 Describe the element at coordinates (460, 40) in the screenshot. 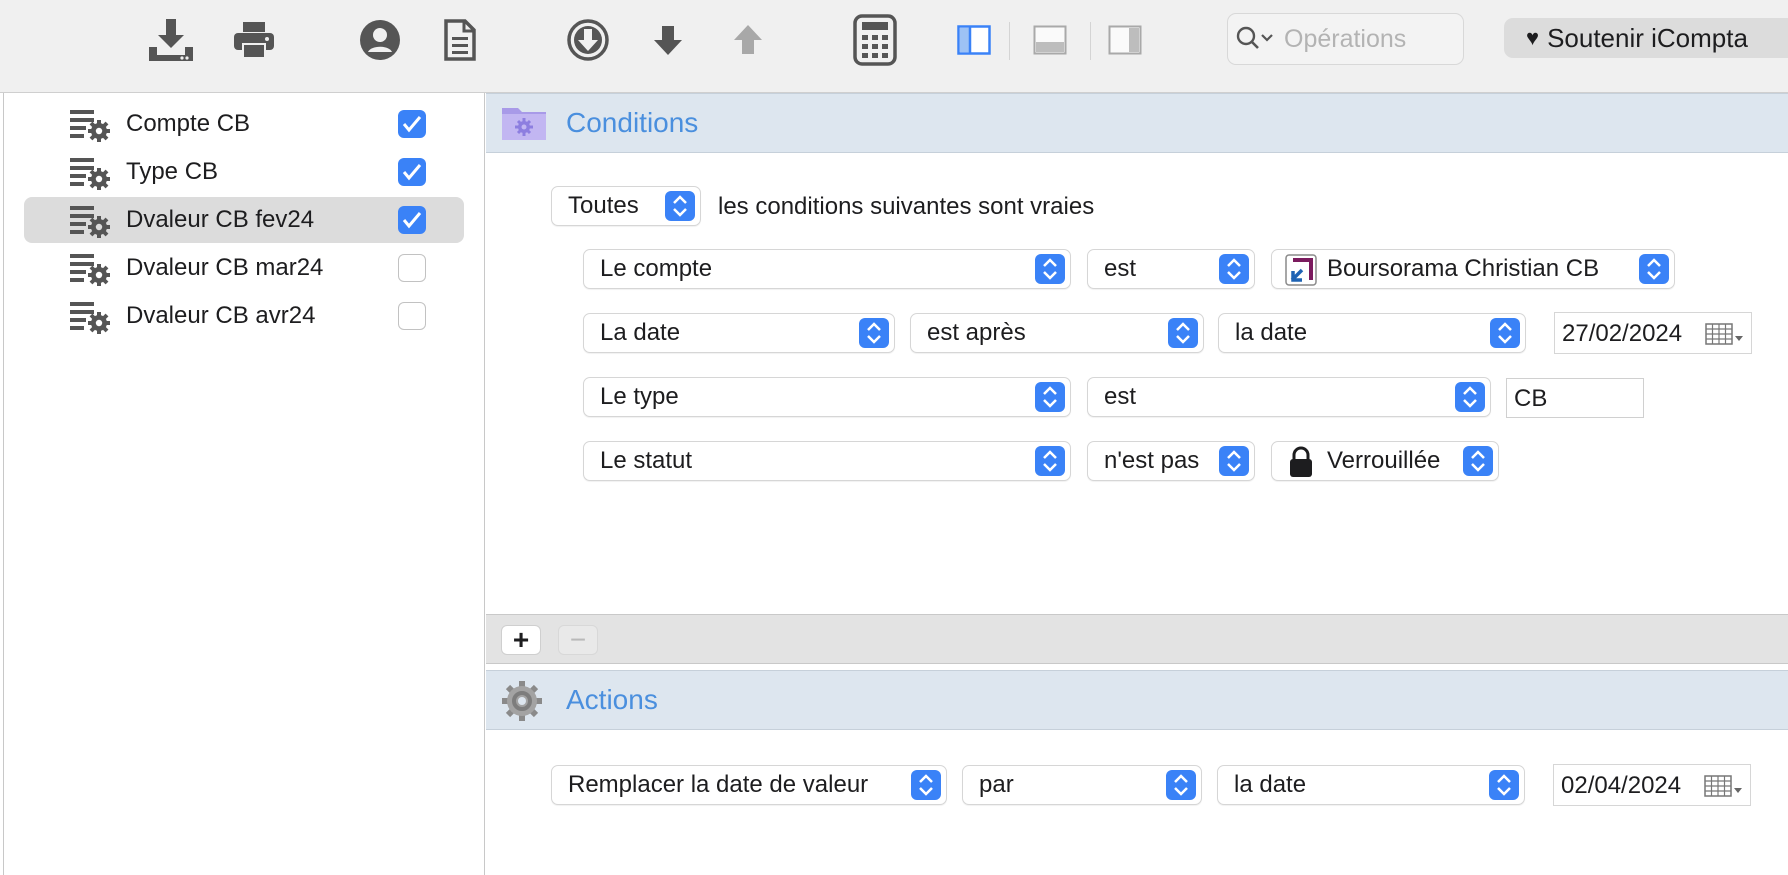

I see `document-icon` at that location.